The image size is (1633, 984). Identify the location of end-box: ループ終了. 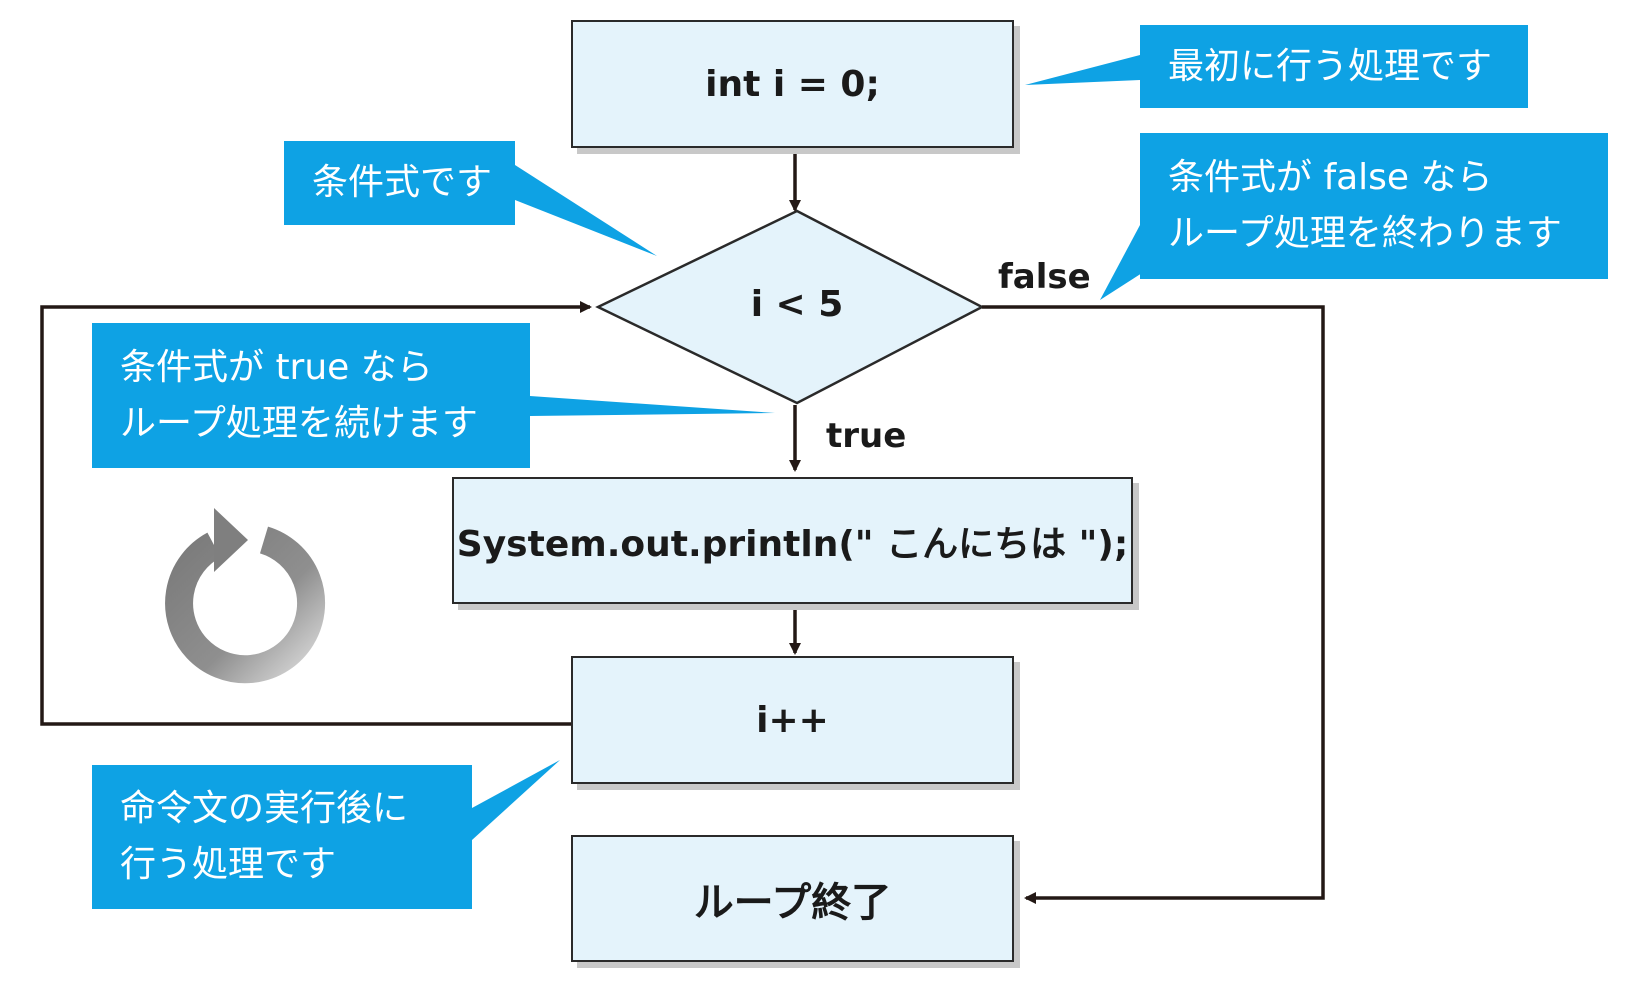
(792, 898).